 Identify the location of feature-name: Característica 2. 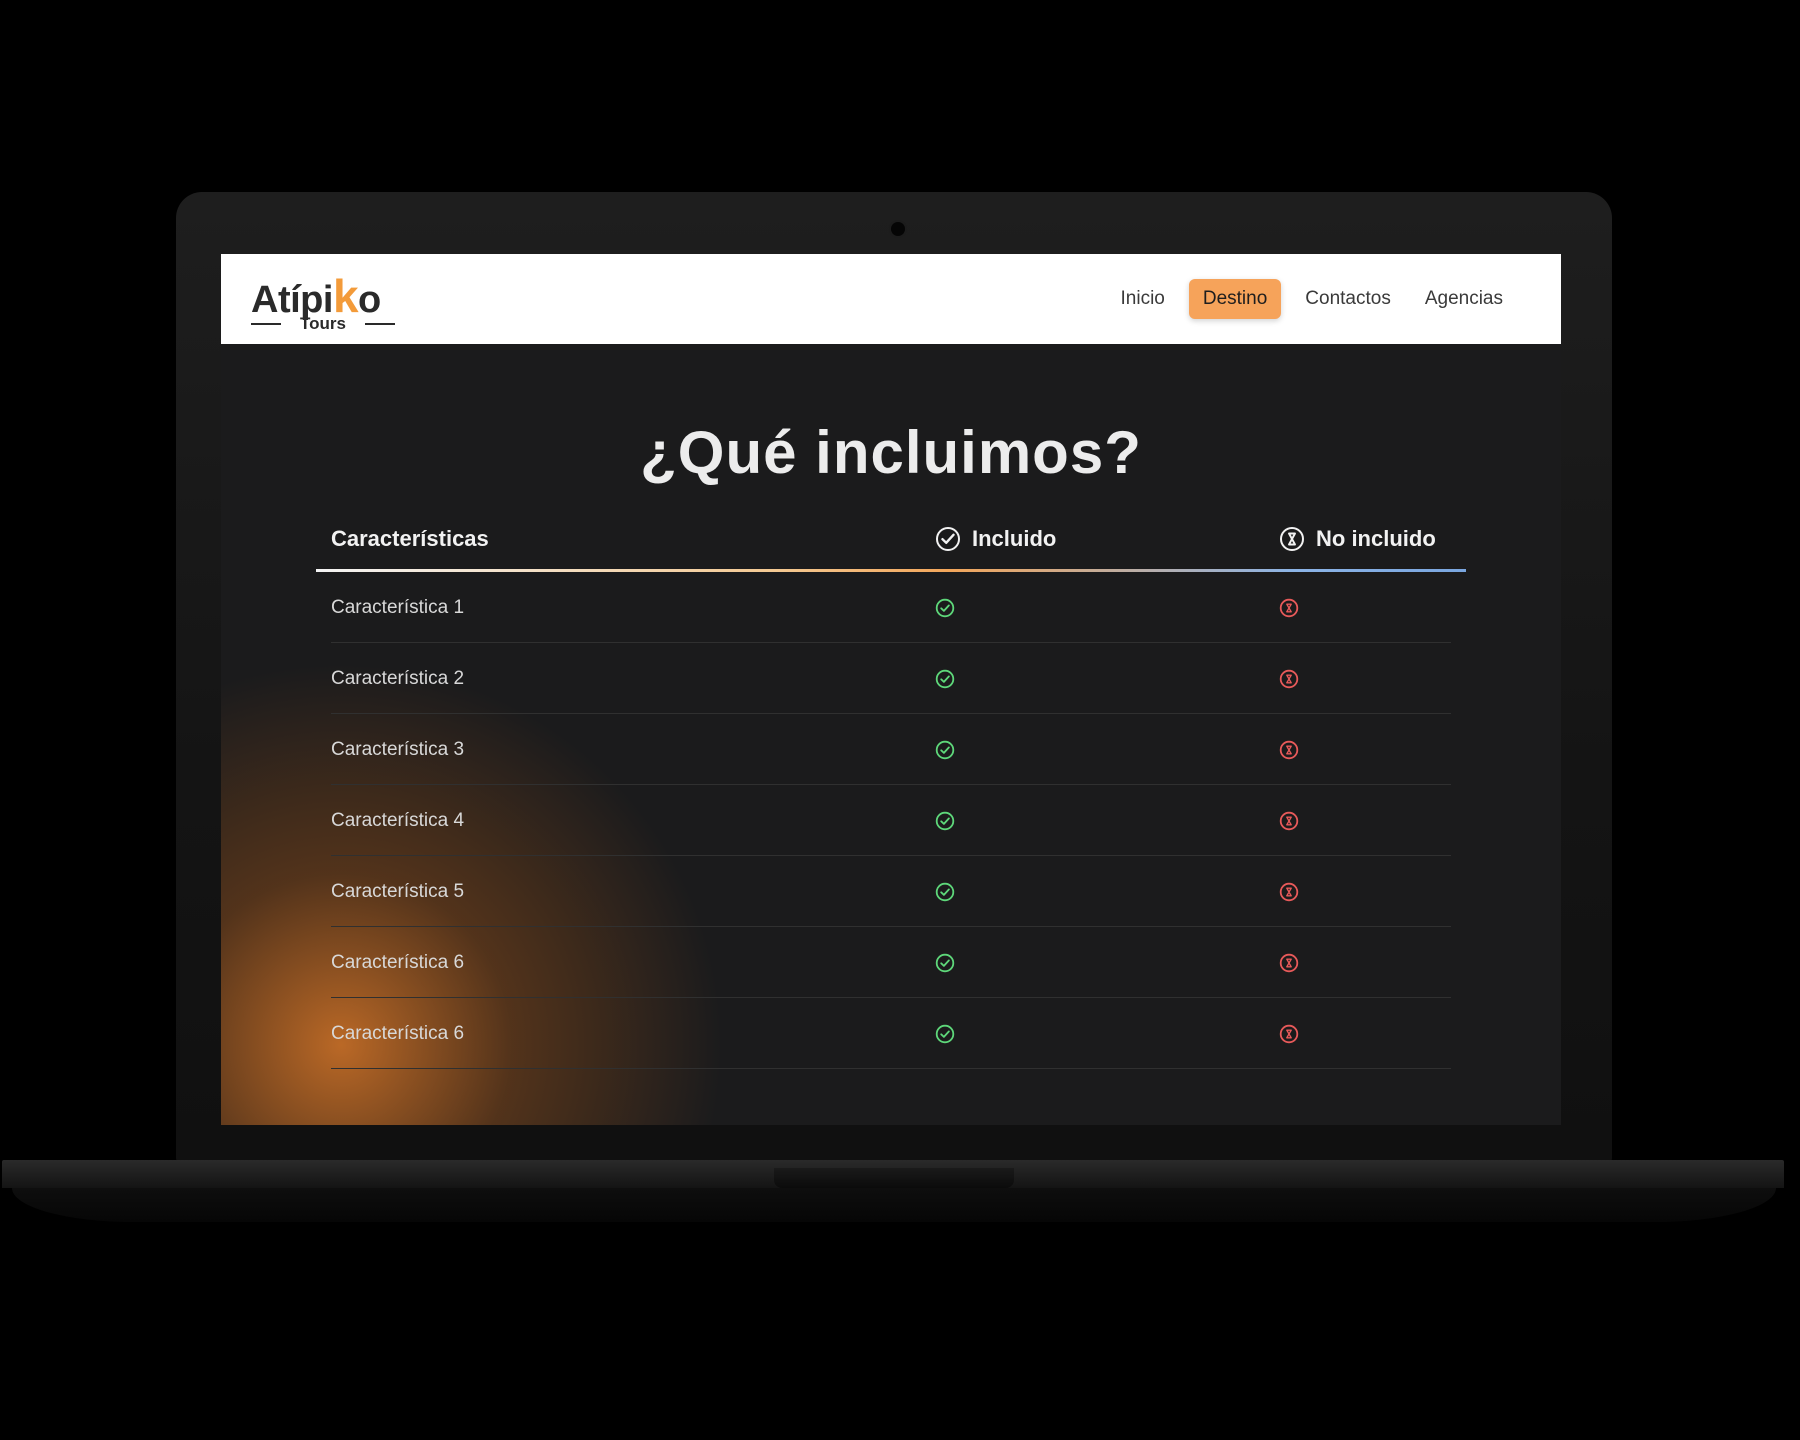
(398, 678).